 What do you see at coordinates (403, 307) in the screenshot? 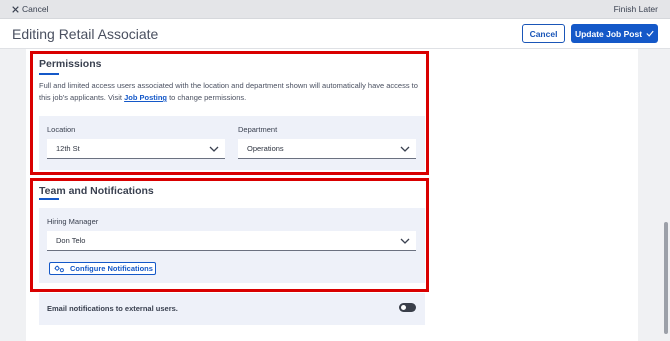
I see `toggle-knob` at bounding box center [403, 307].